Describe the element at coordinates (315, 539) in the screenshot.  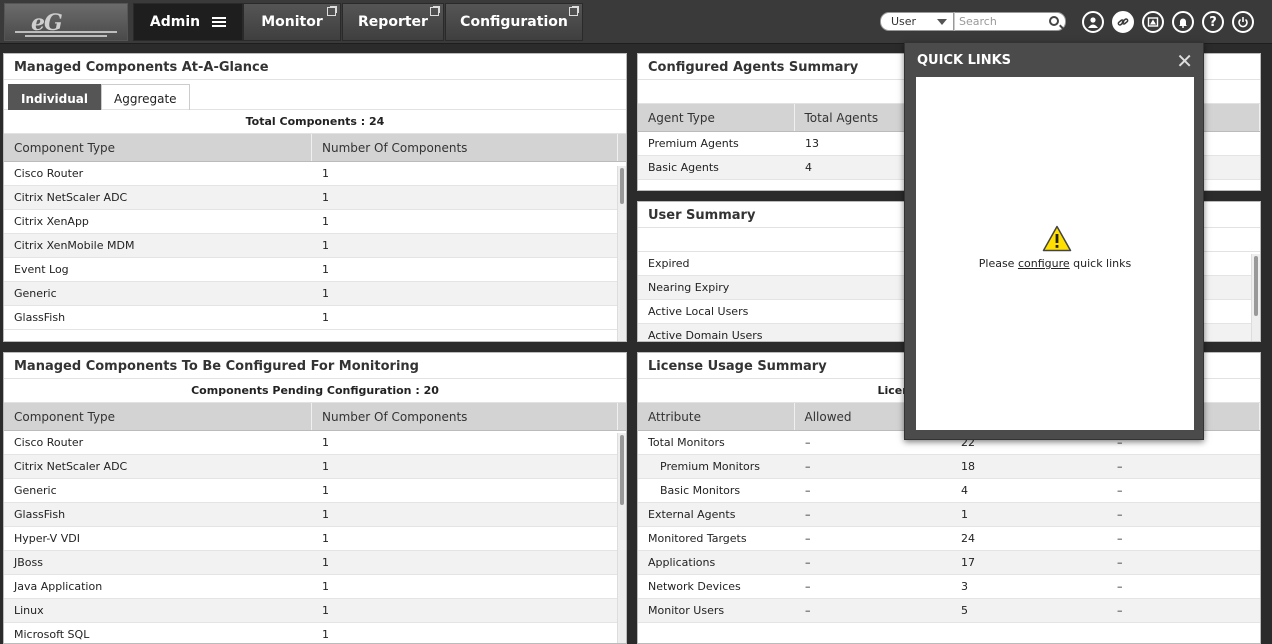
I see `table-row: Hyper-V VDI 1` at that location.